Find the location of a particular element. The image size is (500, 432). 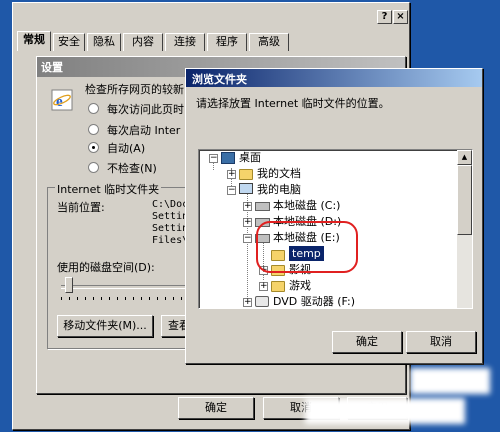

tab-strip: 常规 安全 隐私 内容 连接 程序 高级 is located at coordinates (187, 42).